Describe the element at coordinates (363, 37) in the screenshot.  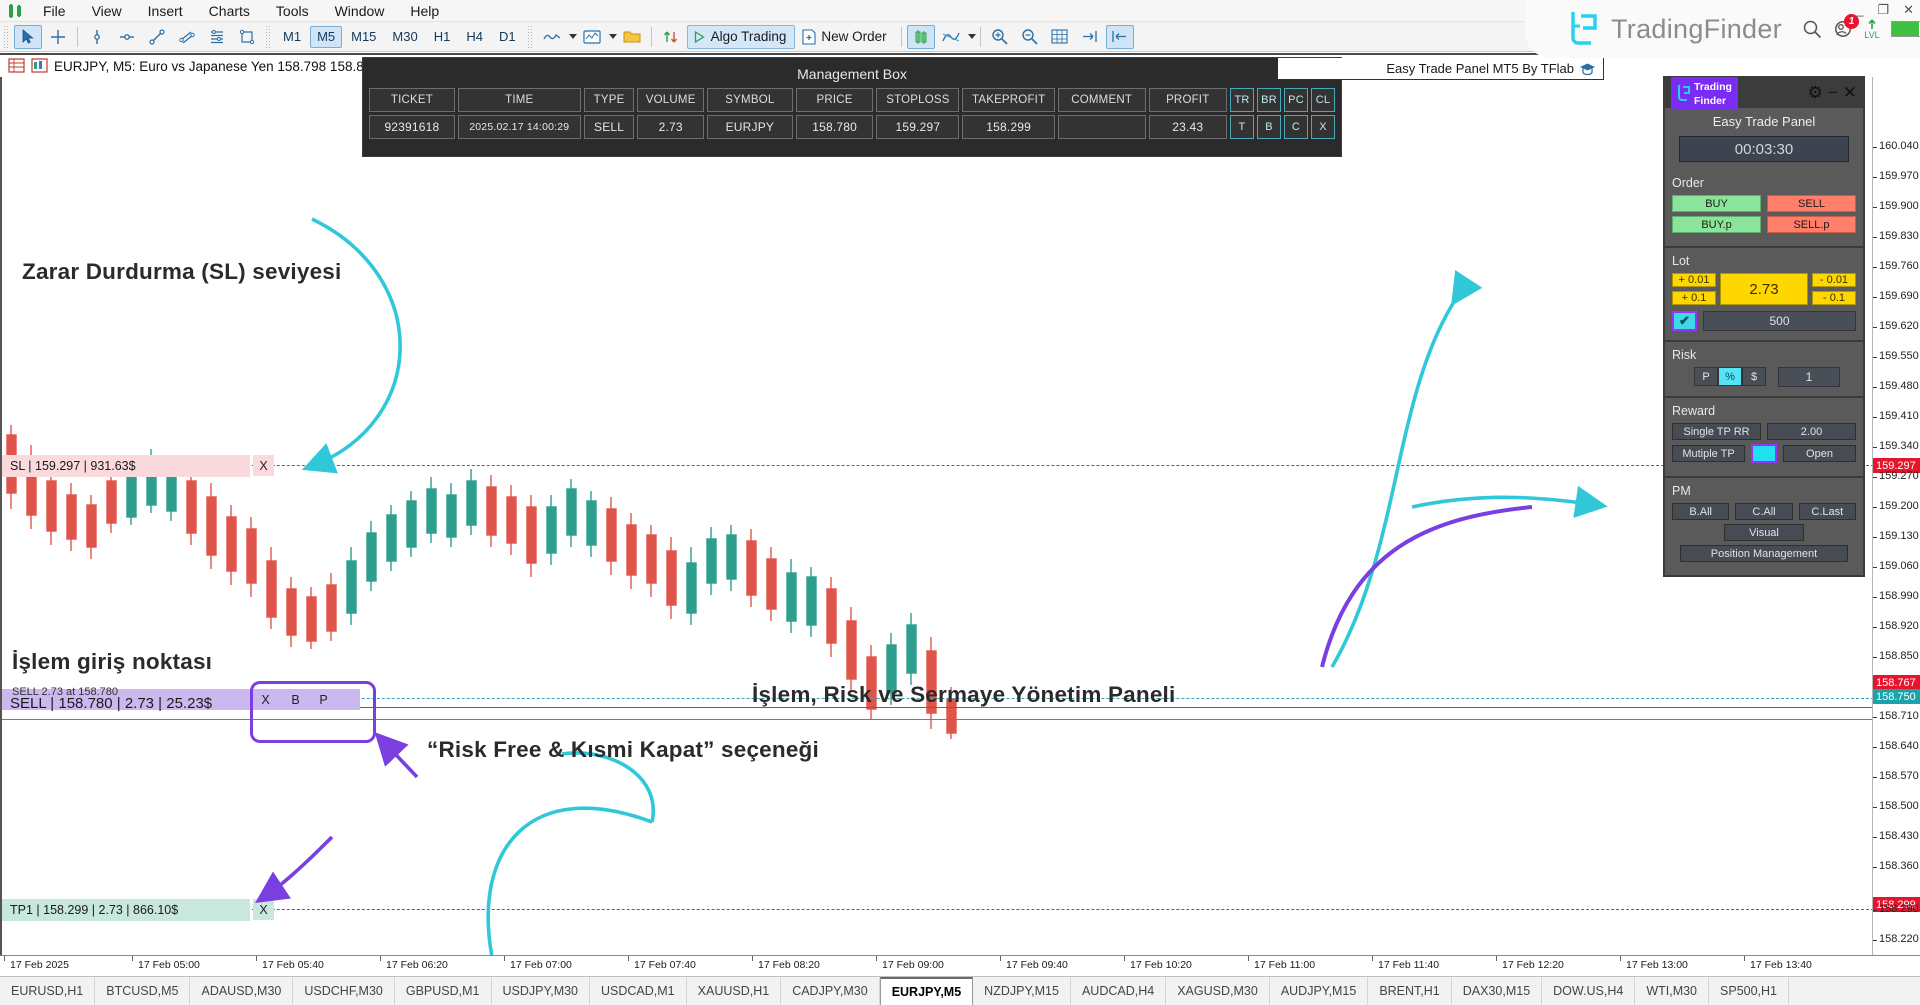
I see `timeframe-m15: M15` at that location.